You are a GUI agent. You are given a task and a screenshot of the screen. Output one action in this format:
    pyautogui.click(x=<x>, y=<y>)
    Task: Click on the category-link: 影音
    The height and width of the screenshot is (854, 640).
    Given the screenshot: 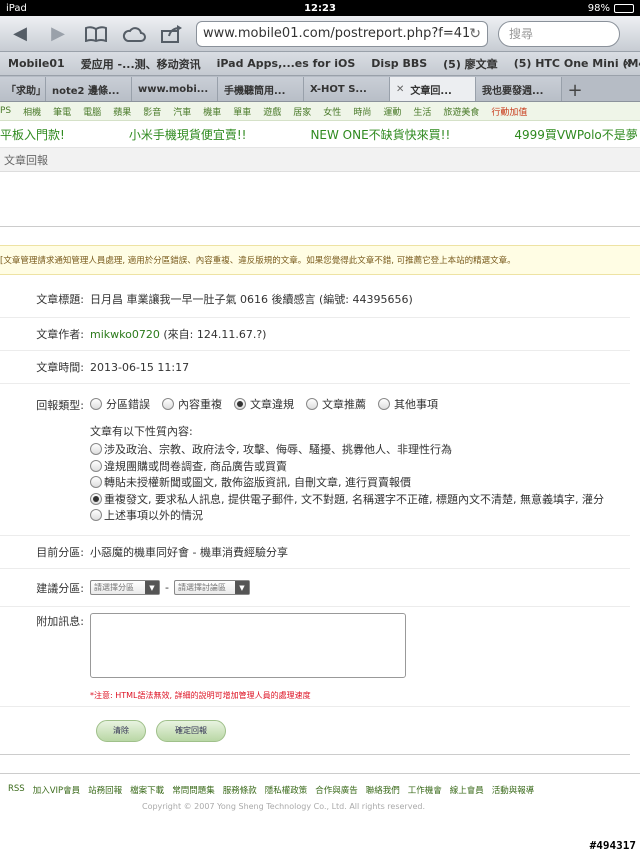 What is the action you would take?
    pyautogui.click(x=152, y=111)
    